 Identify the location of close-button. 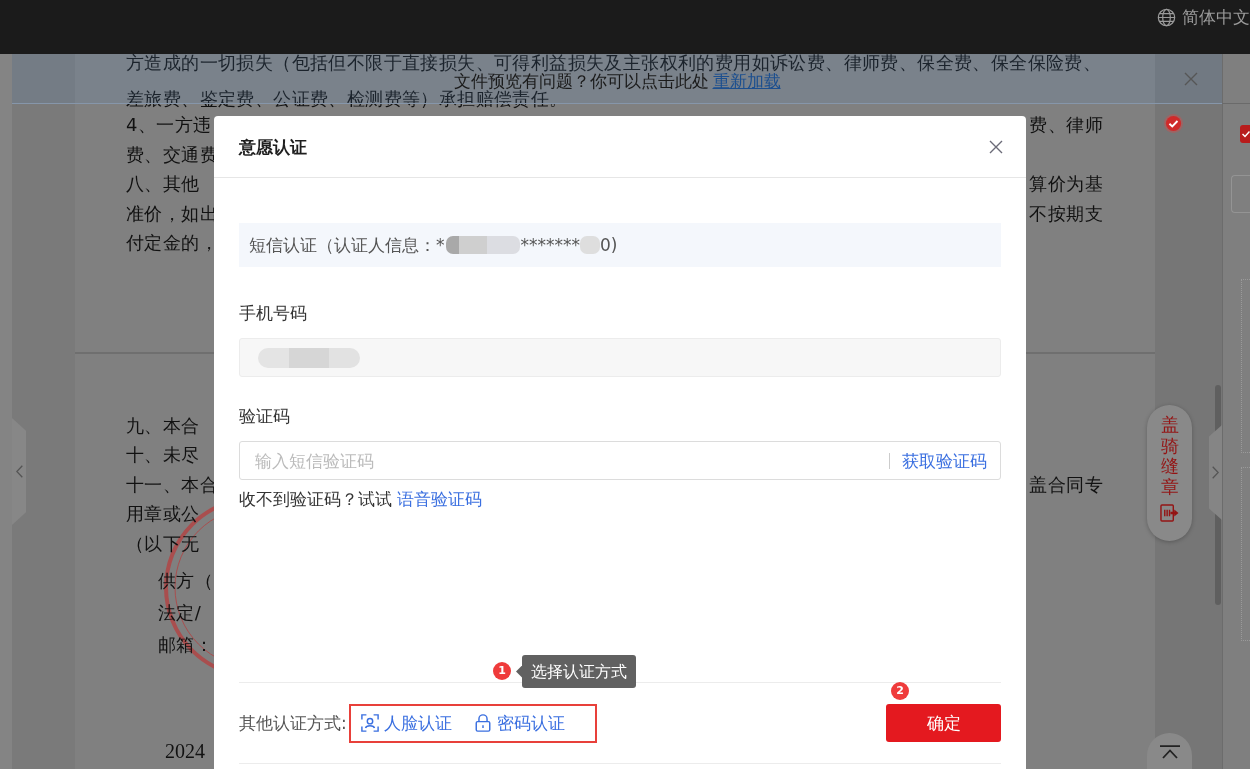
(996, 146).